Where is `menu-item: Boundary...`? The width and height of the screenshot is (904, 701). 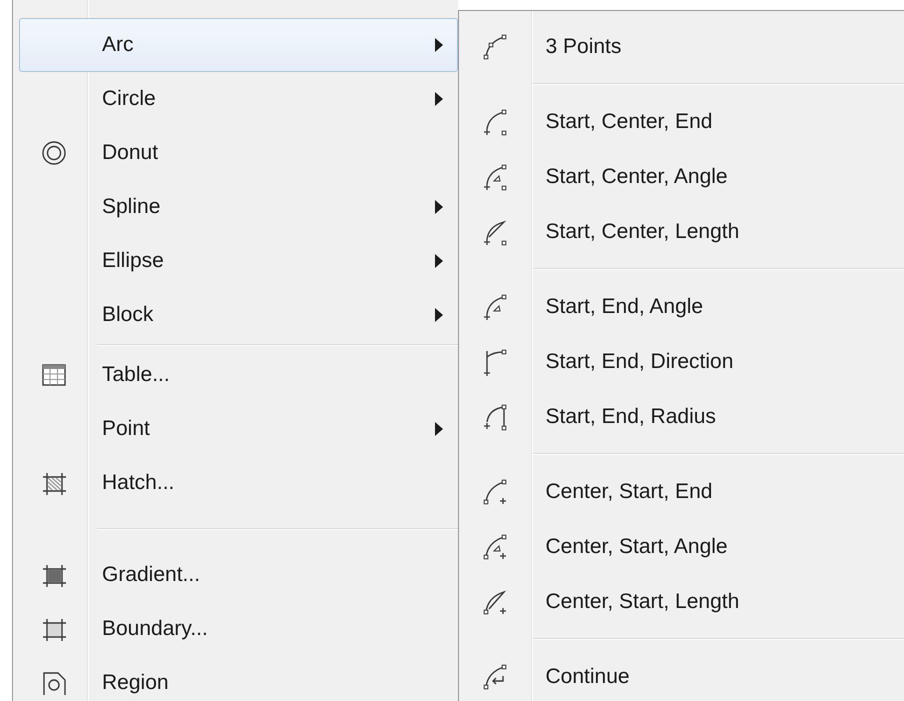
menu-item: Boundary... is located at coordinates (238, 629).